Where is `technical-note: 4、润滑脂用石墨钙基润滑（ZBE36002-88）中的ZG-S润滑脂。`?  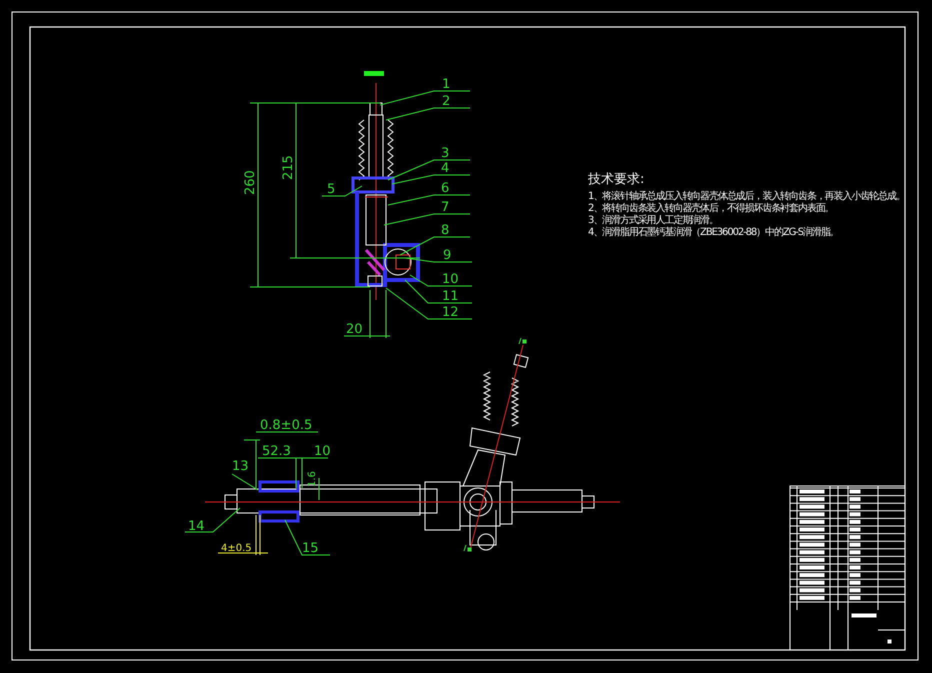
technical-note: 4、润滑脂用石墨钙基润滑（ZBE36002-88）中的ZG-S润滑脂。 is located at coordinates (714, 232).